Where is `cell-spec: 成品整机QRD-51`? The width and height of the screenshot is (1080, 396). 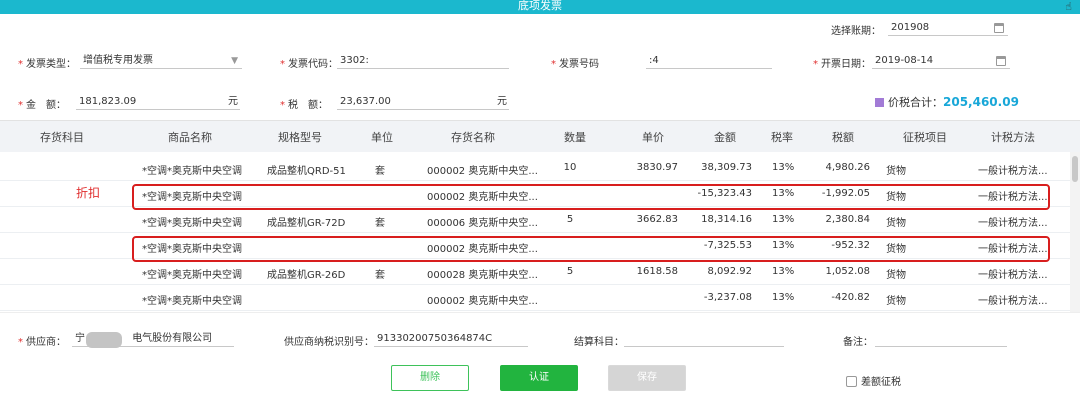 cell-spec: 成品整机QRD-51 is located at coordinates (306, 171).